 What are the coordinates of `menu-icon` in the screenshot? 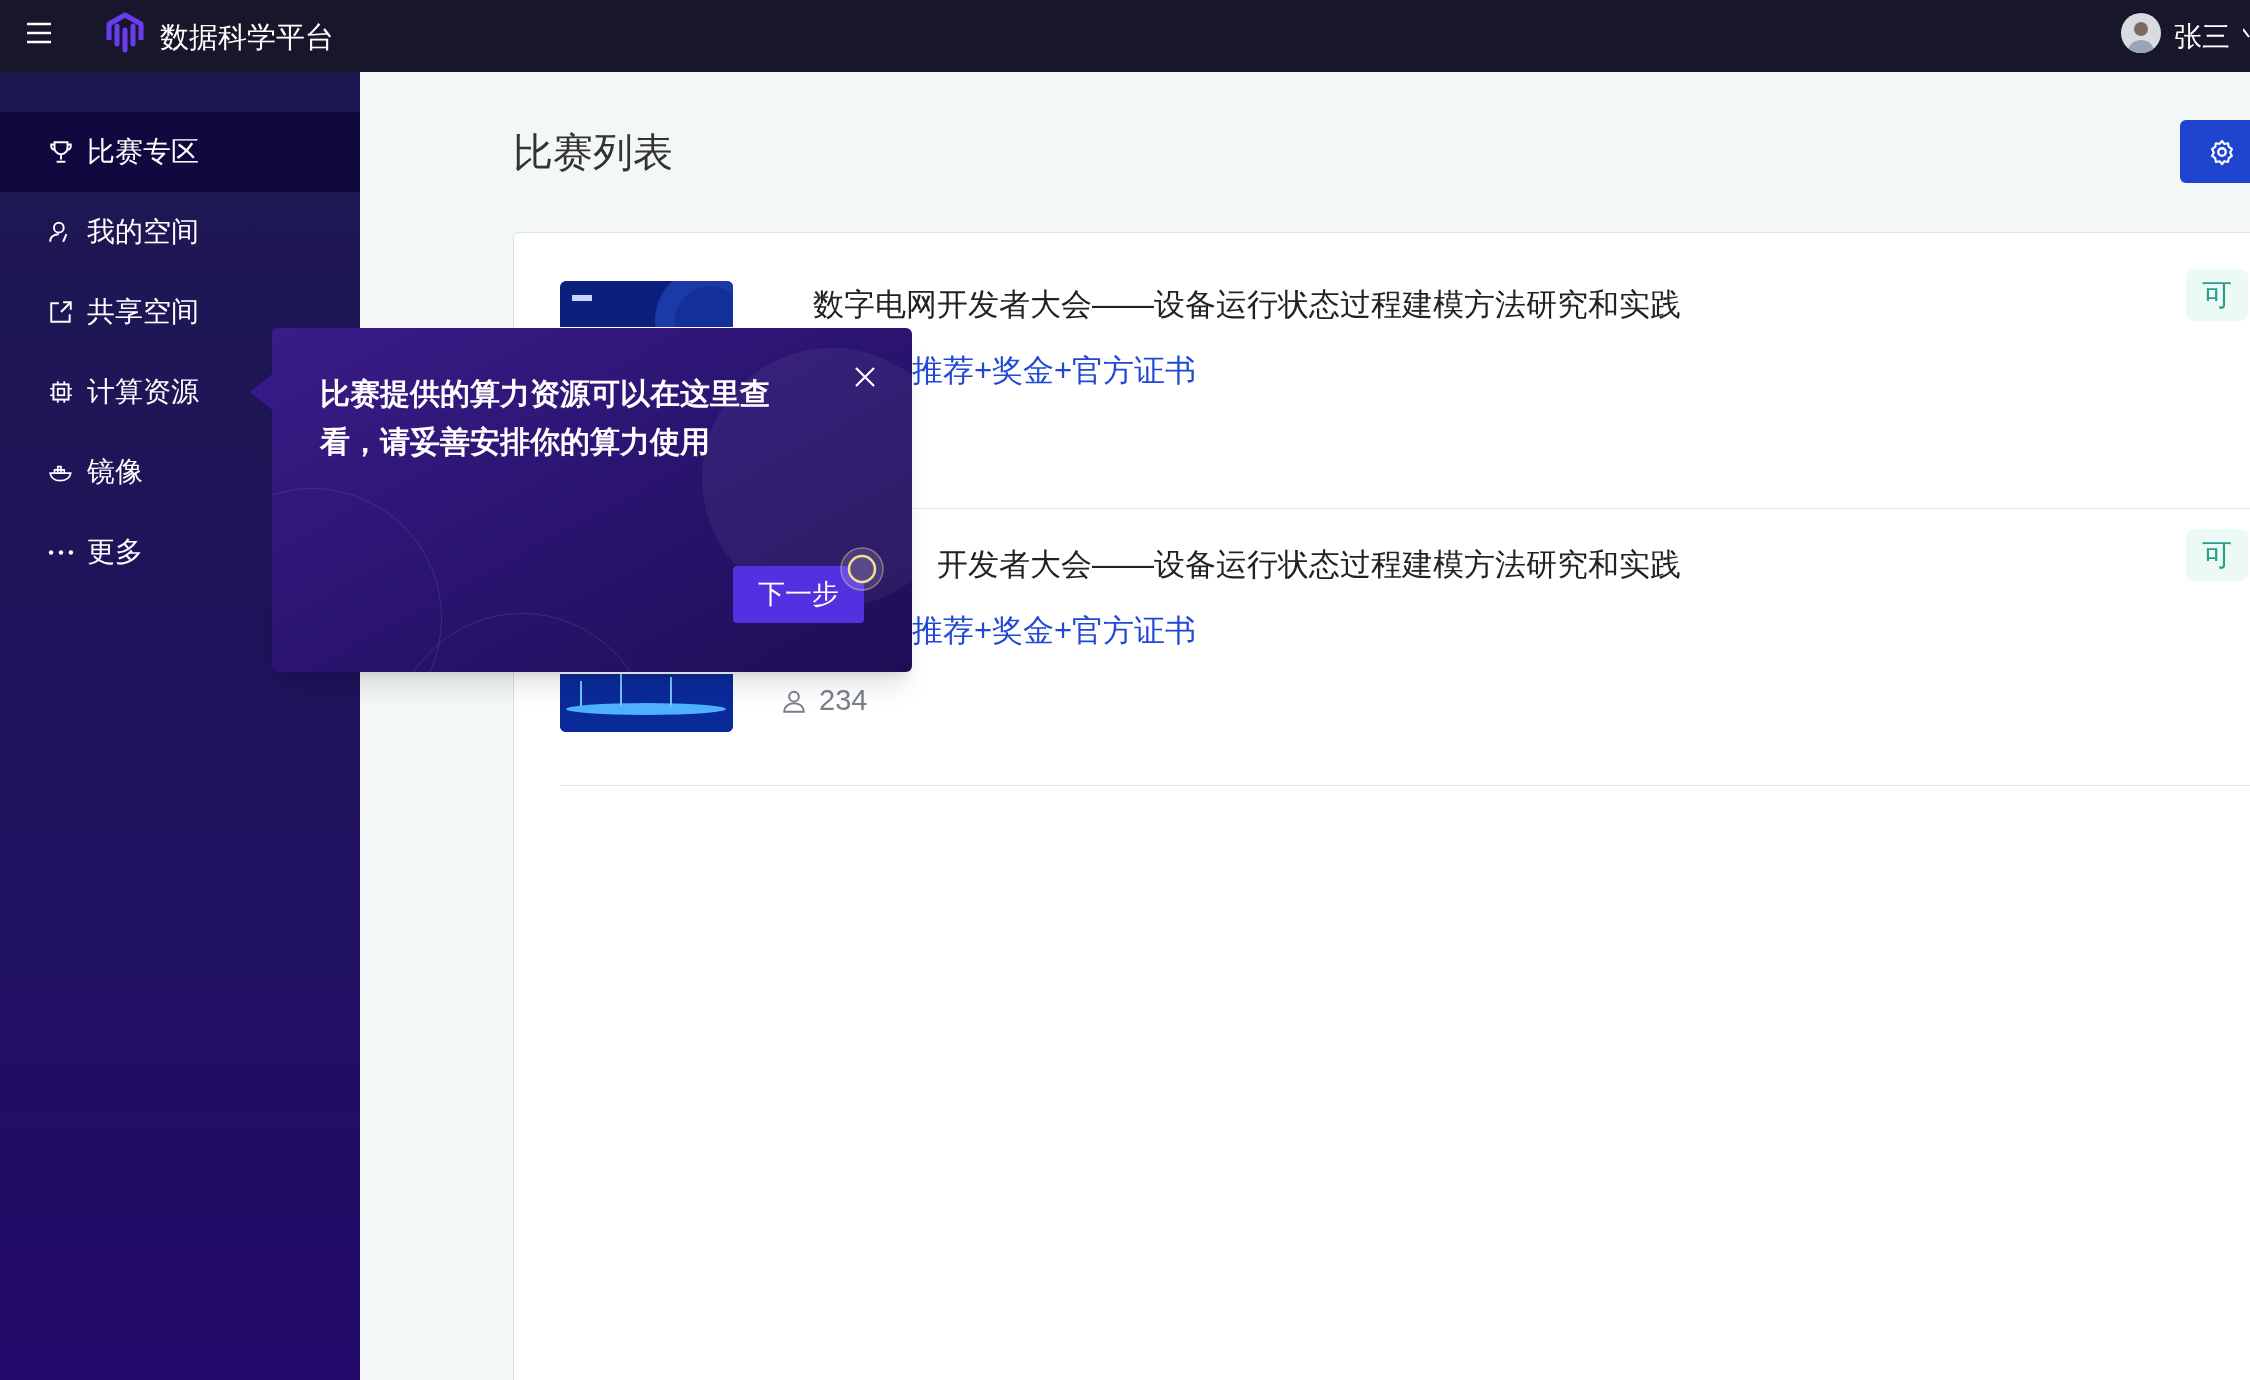 It's located at (39, 33).